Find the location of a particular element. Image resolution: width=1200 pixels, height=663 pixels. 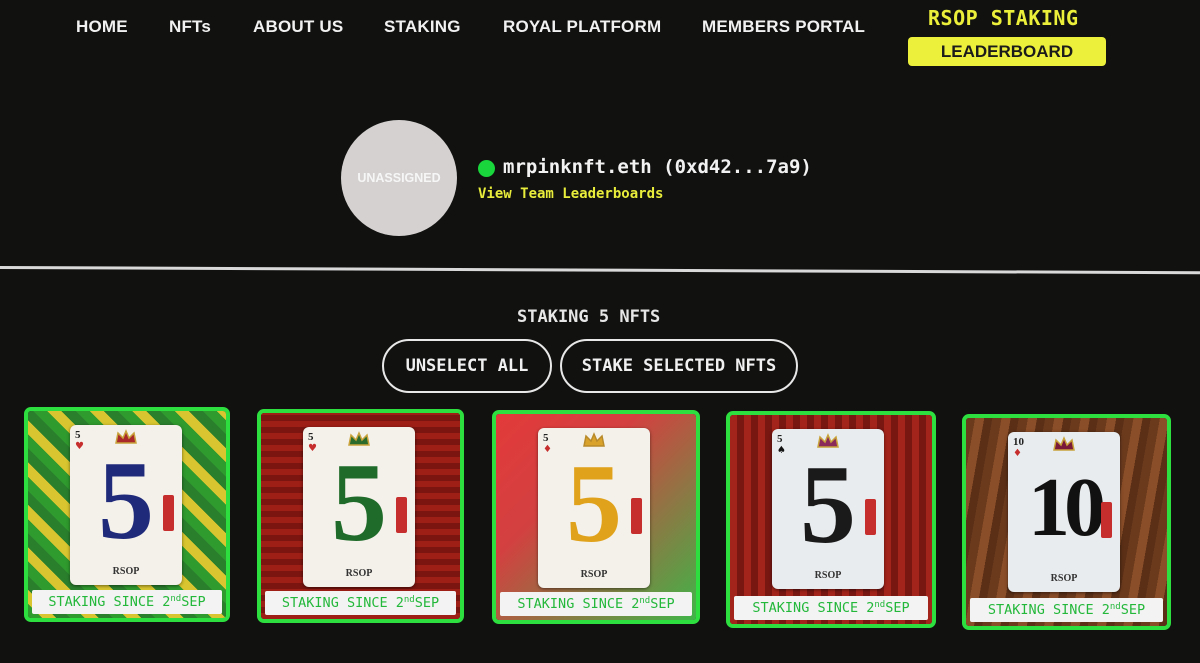

crown-icon is located at coordinates (1064, 443).